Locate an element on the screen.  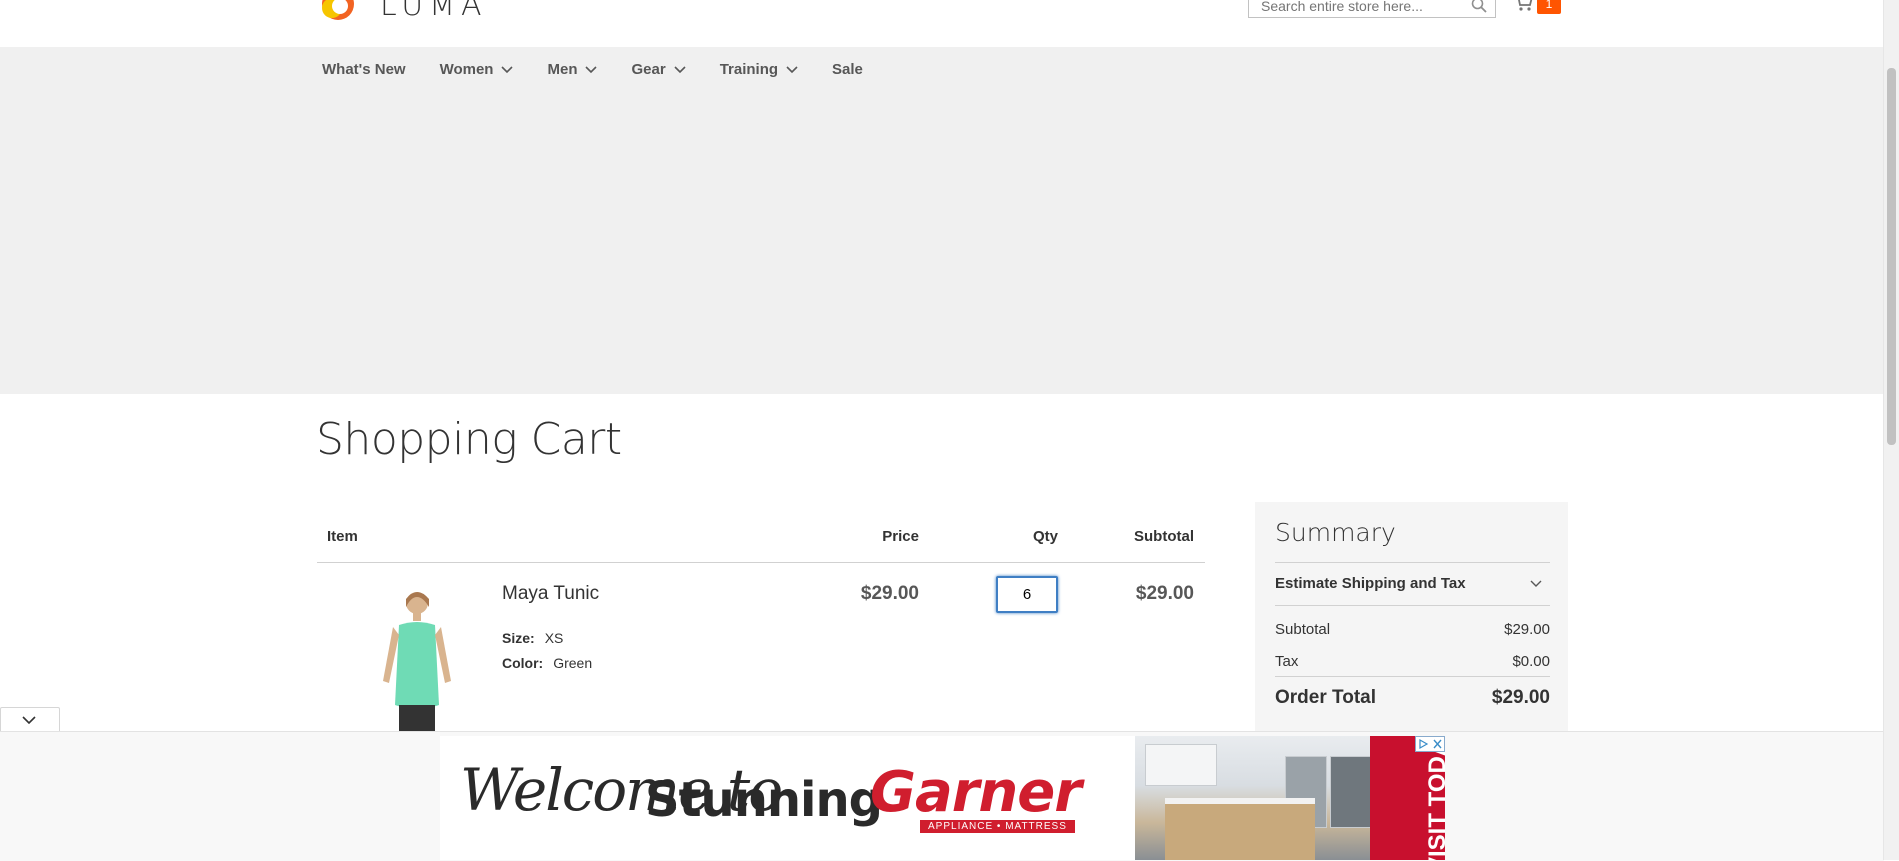
nav-item-gear: Gear is located at coordinates (658, 69).